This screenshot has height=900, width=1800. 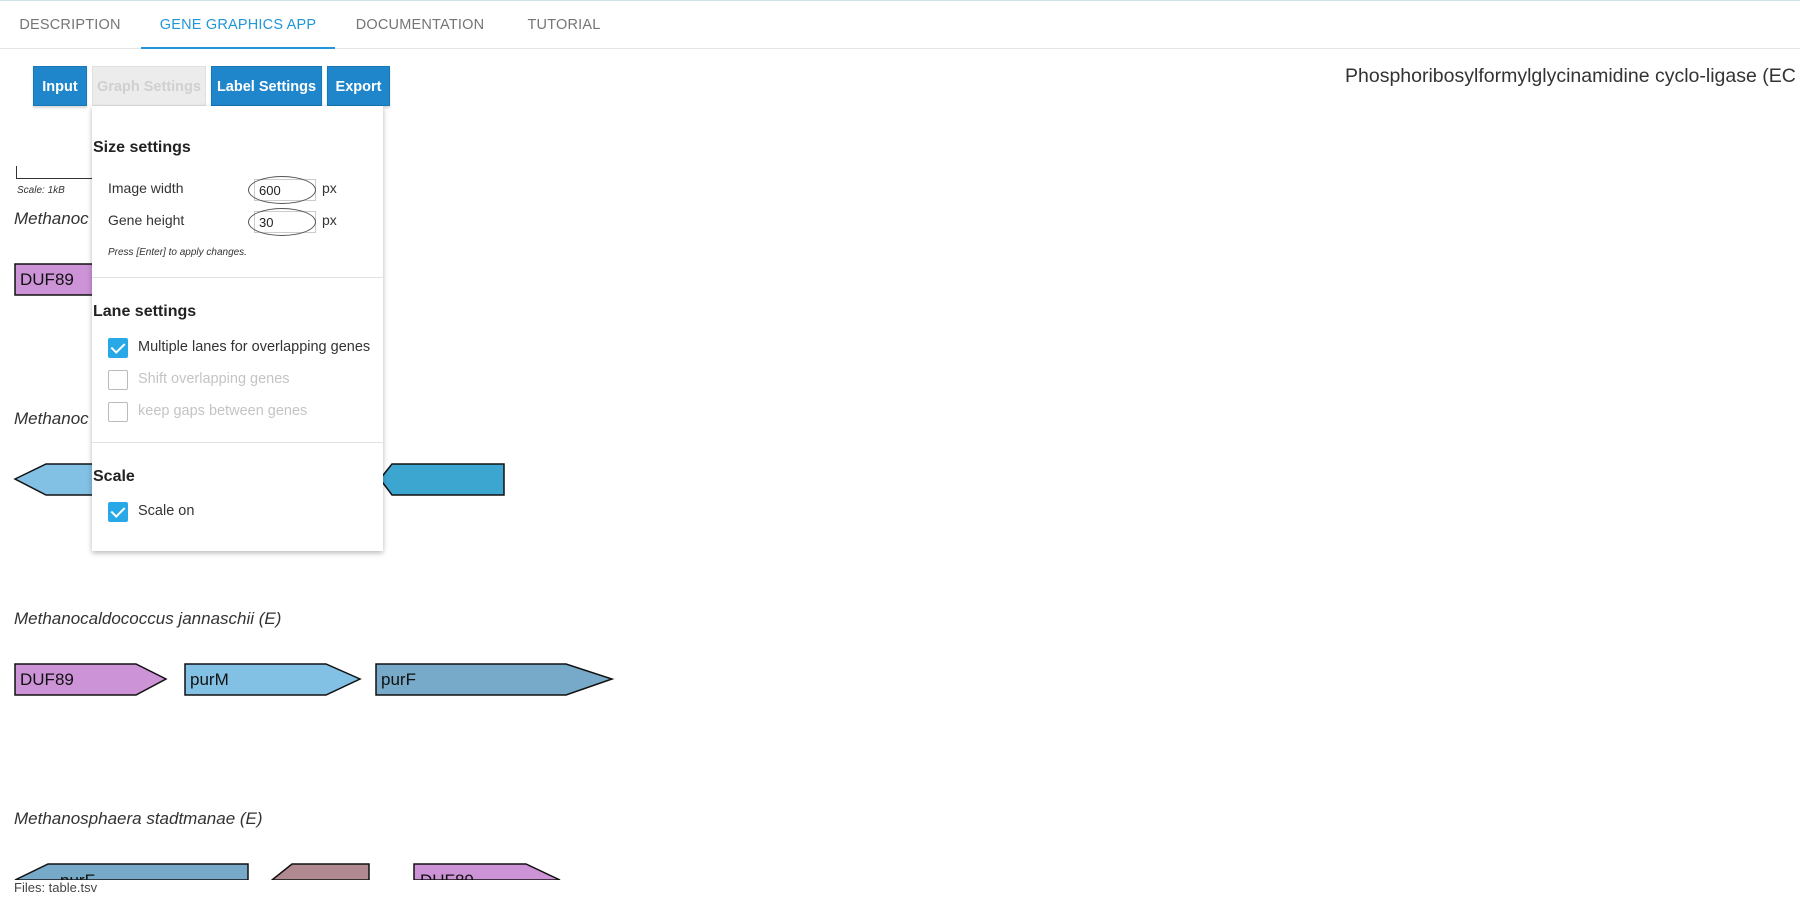 What do you see at coordinates (118, 380) in the screenshot?
I see `shift-overlapping-checkbox` at bounding box center [118, 380].